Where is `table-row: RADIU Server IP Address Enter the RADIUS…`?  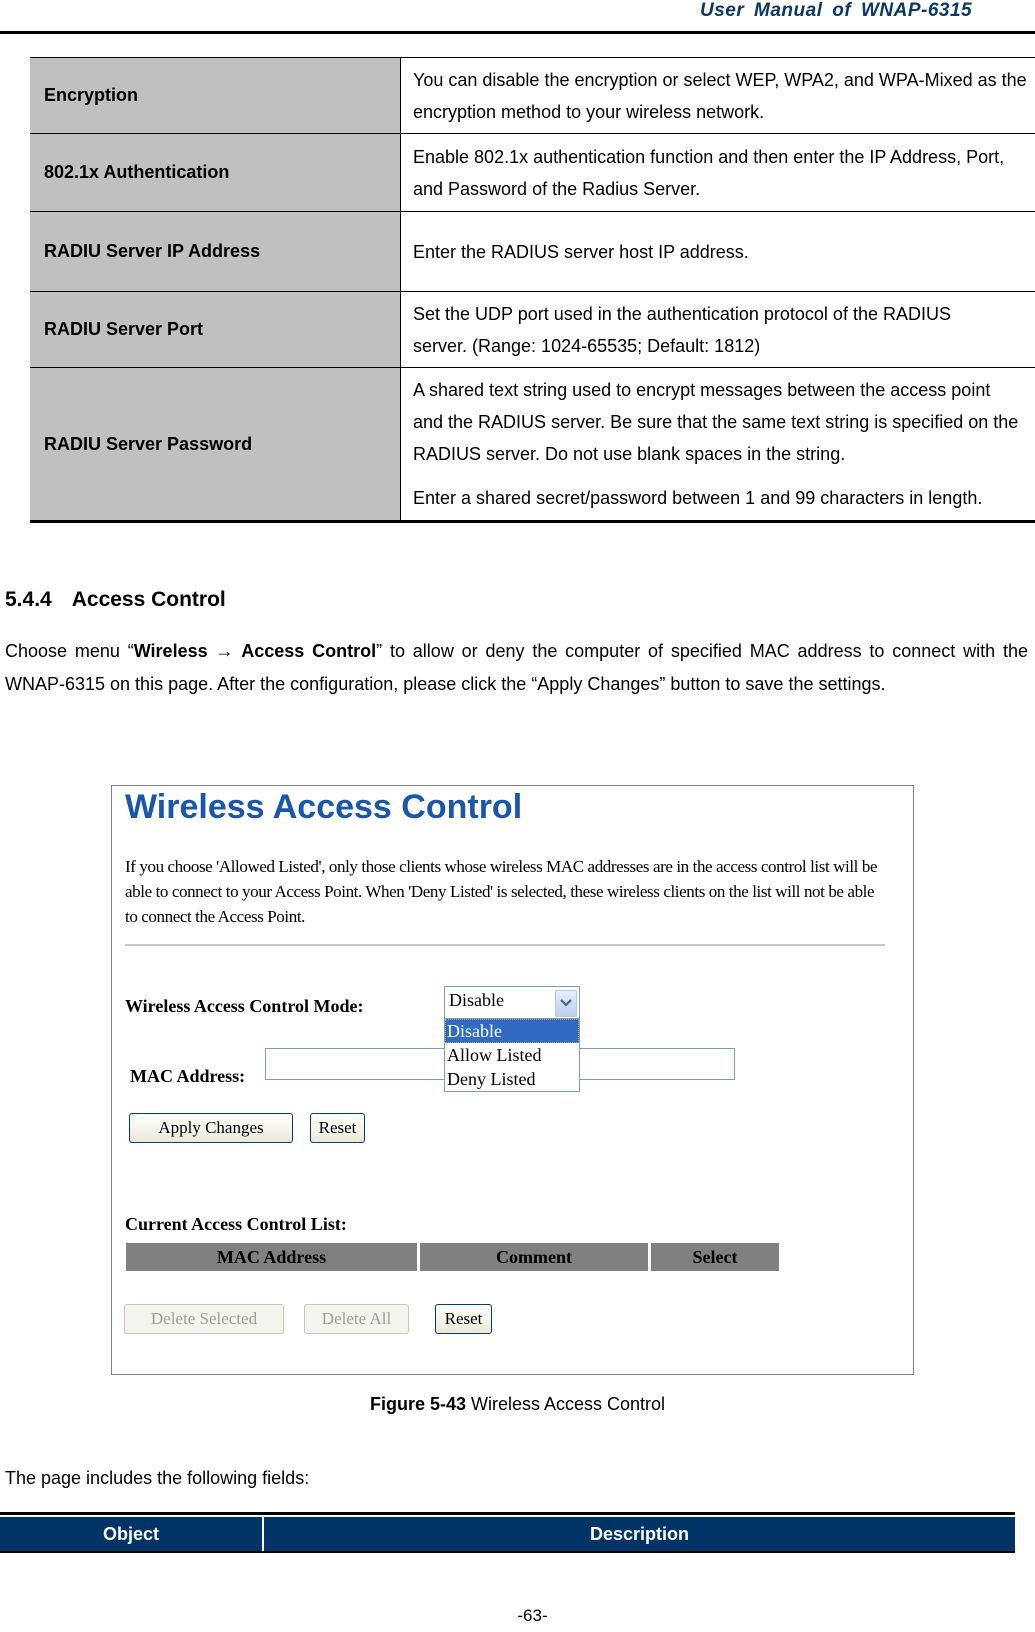
table-row: RADIU Server IP Address Enter the RADIUS… is located at coordinates (532, 251).